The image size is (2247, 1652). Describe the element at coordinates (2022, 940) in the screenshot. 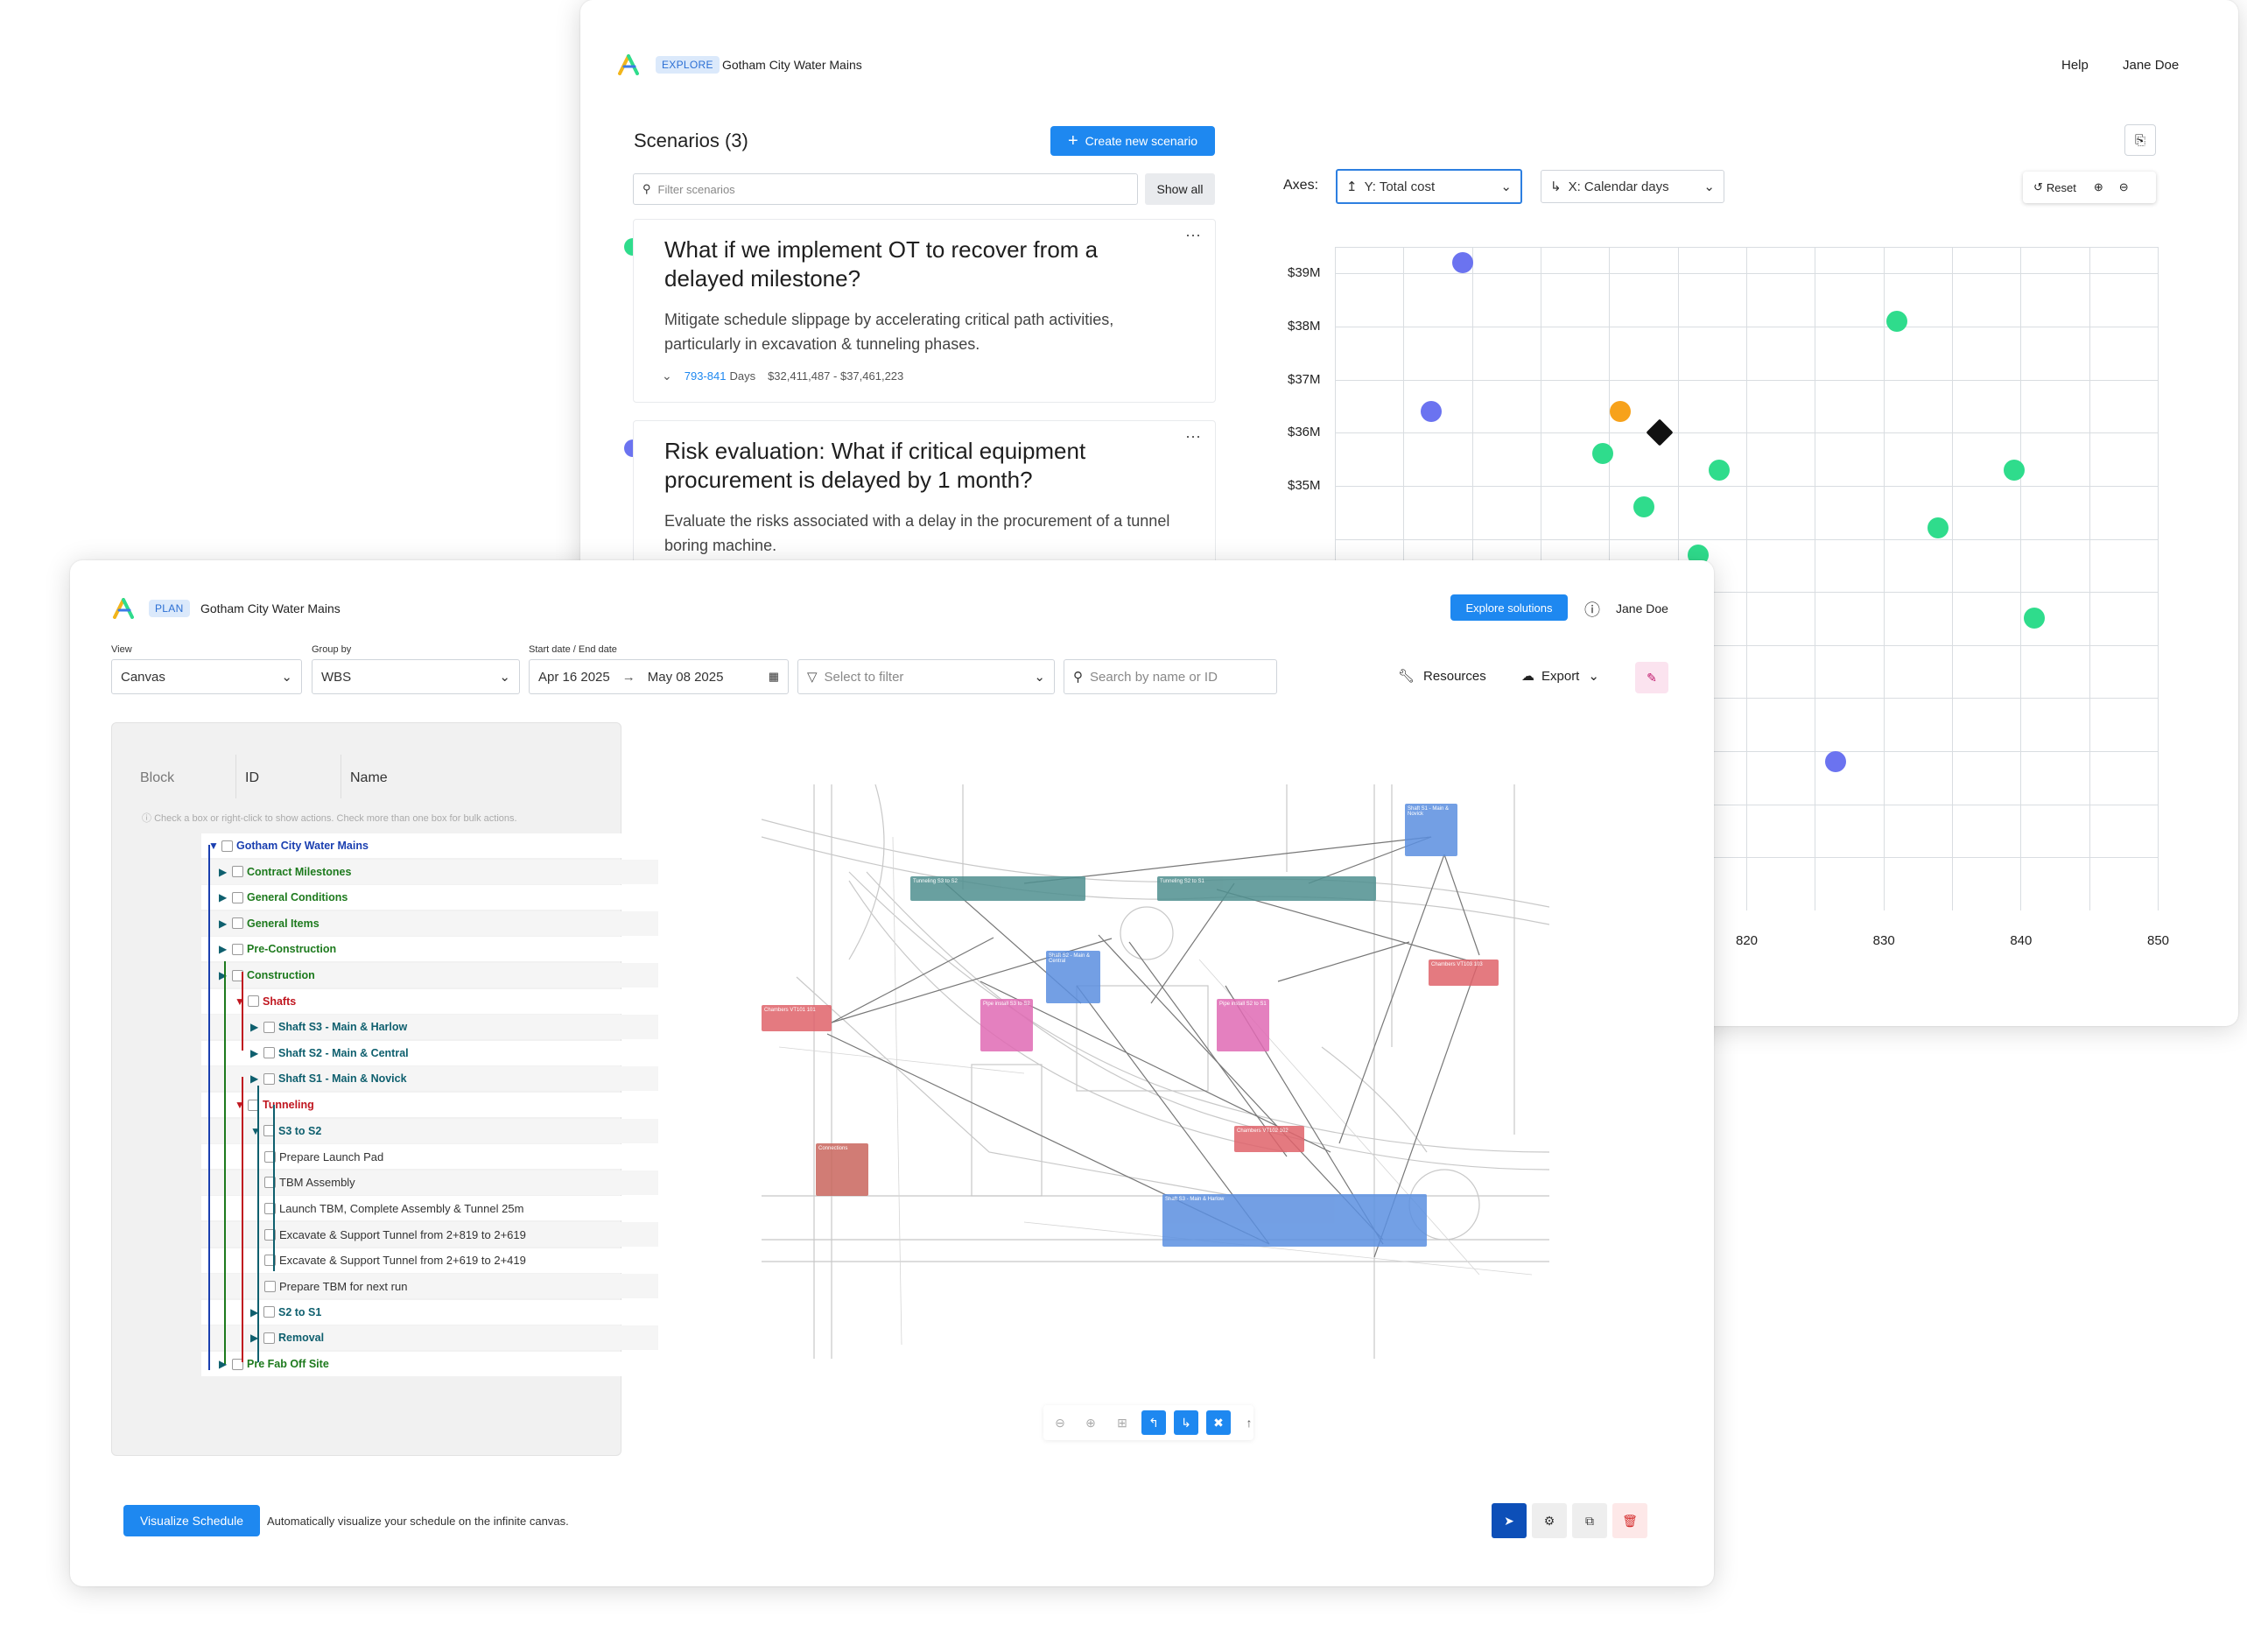

I see `x-tick-label: 840` at that location.